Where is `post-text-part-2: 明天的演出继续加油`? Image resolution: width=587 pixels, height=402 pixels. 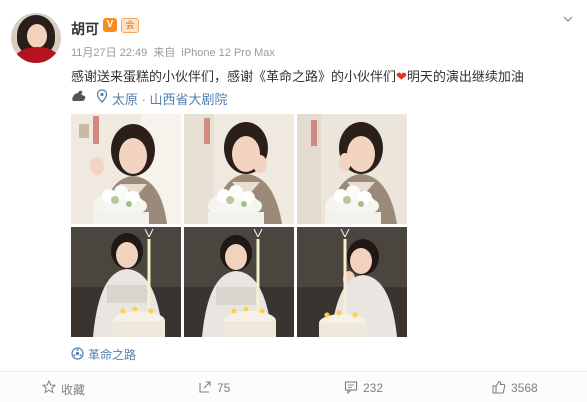 post-text-part-2: 明天的演出继续加油 is located at coordinates (465, 76).